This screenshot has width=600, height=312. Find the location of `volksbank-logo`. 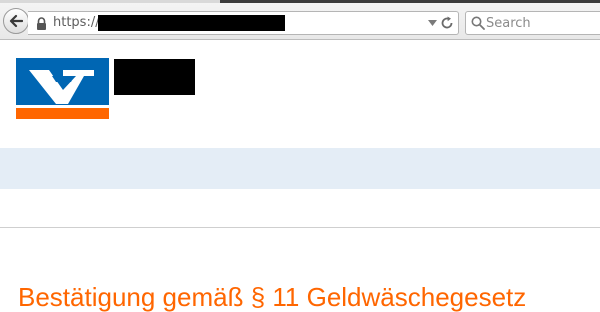

volksbank-logo is located at coordinates (62, 88).